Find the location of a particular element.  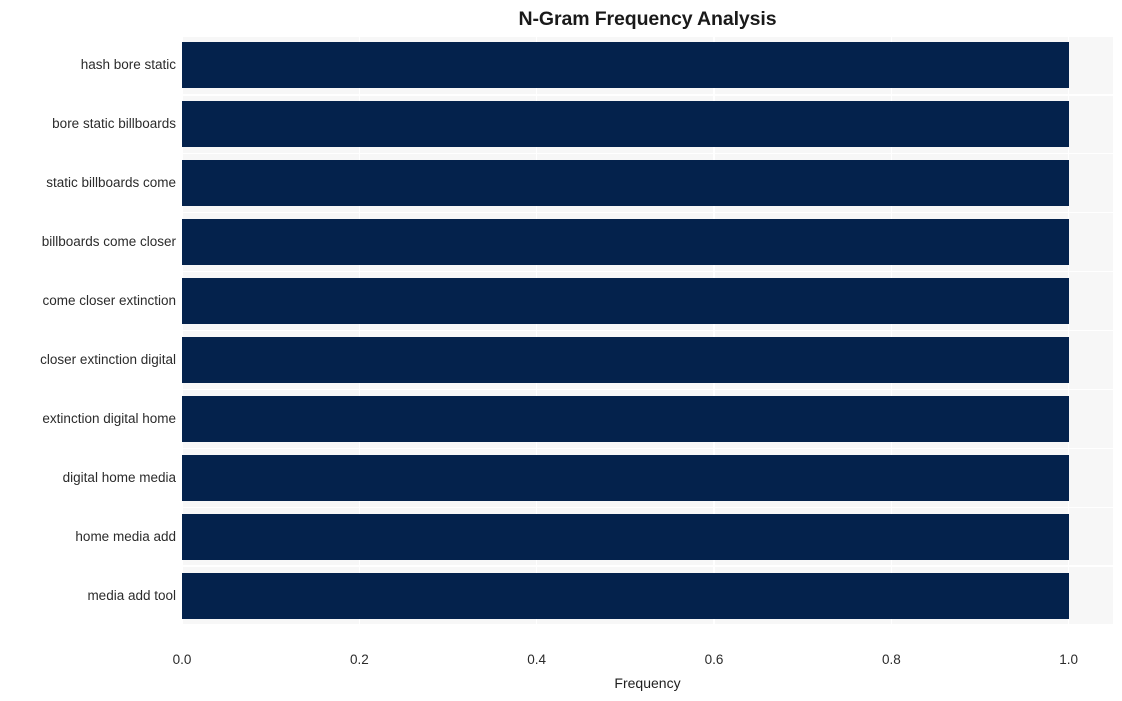

x-axis-title: Frequency is located at coordinates (647, 683).